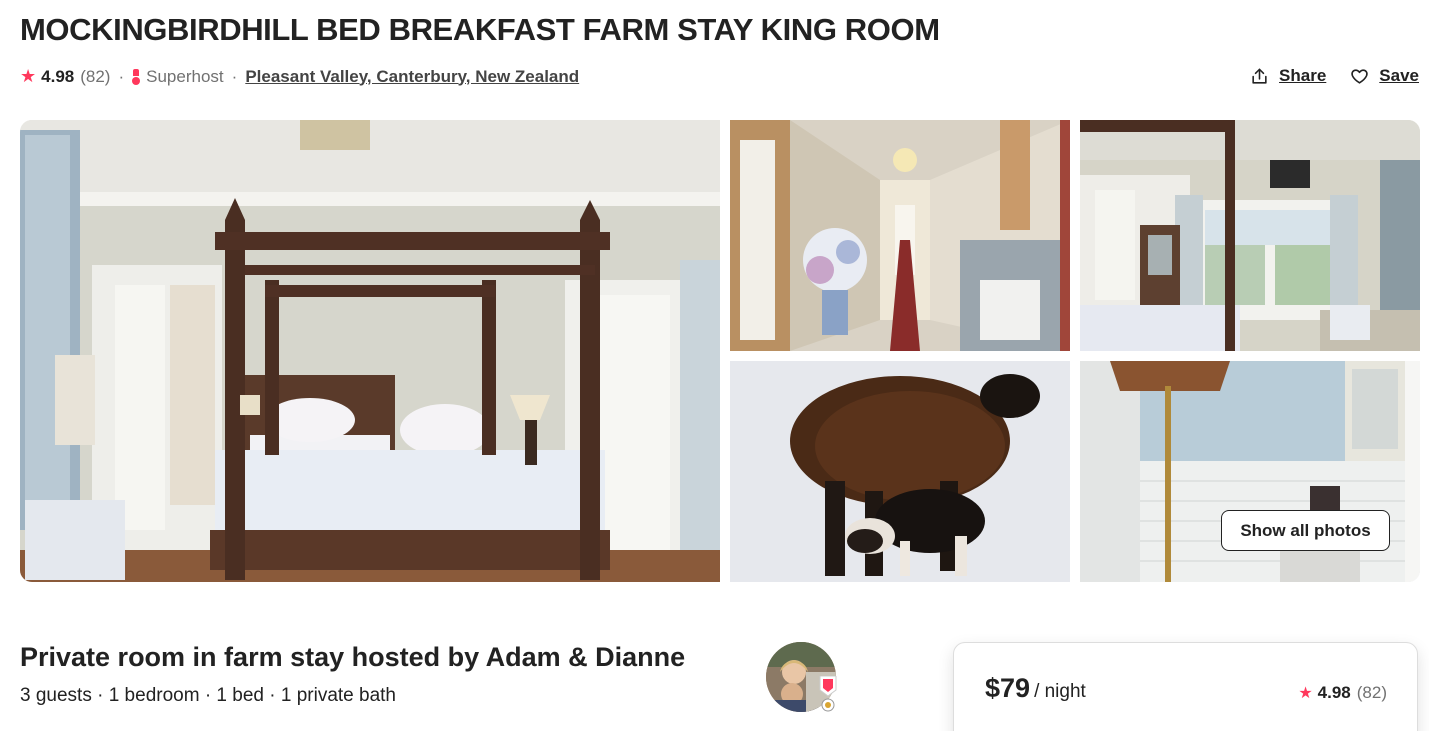 This screenshot has height=731, width=1429. What do you see at coordinates (1008, 688) in the screenshot?
I see `price-value: $79` at bounding box center [1008, 688].